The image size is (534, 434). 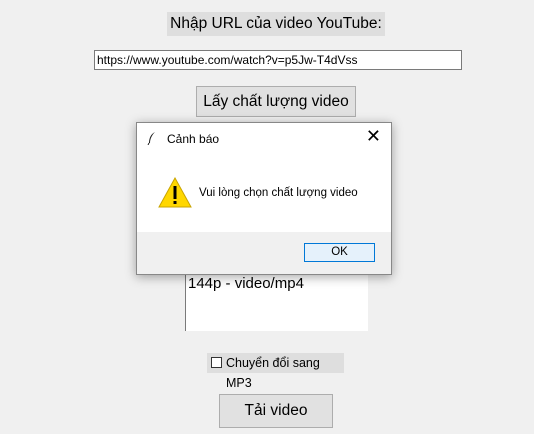 I want to click on mp3-checkbox-label: Chuyển đổi sang MP3, so click(x=273, y=373).